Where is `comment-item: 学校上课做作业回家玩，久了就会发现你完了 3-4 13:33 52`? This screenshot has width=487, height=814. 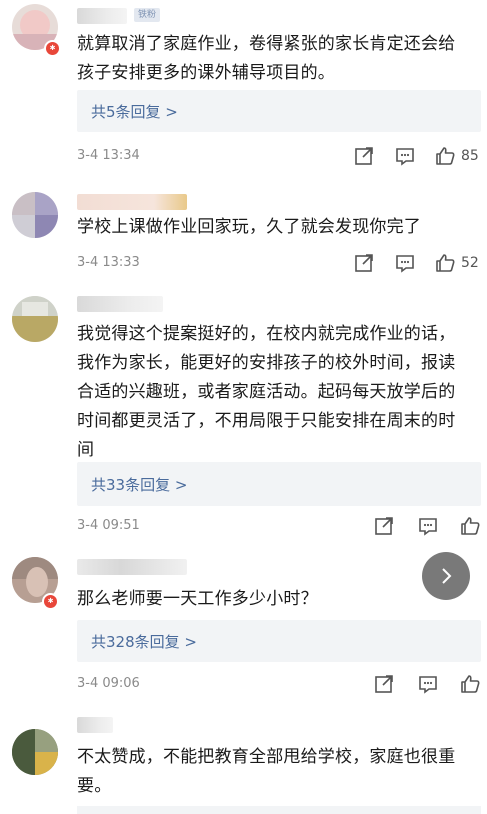 comment-item: 学校上课做作业回家玩，久了就会发现你完了 3-4 13:33 52 is located at coordinates (243, 235).